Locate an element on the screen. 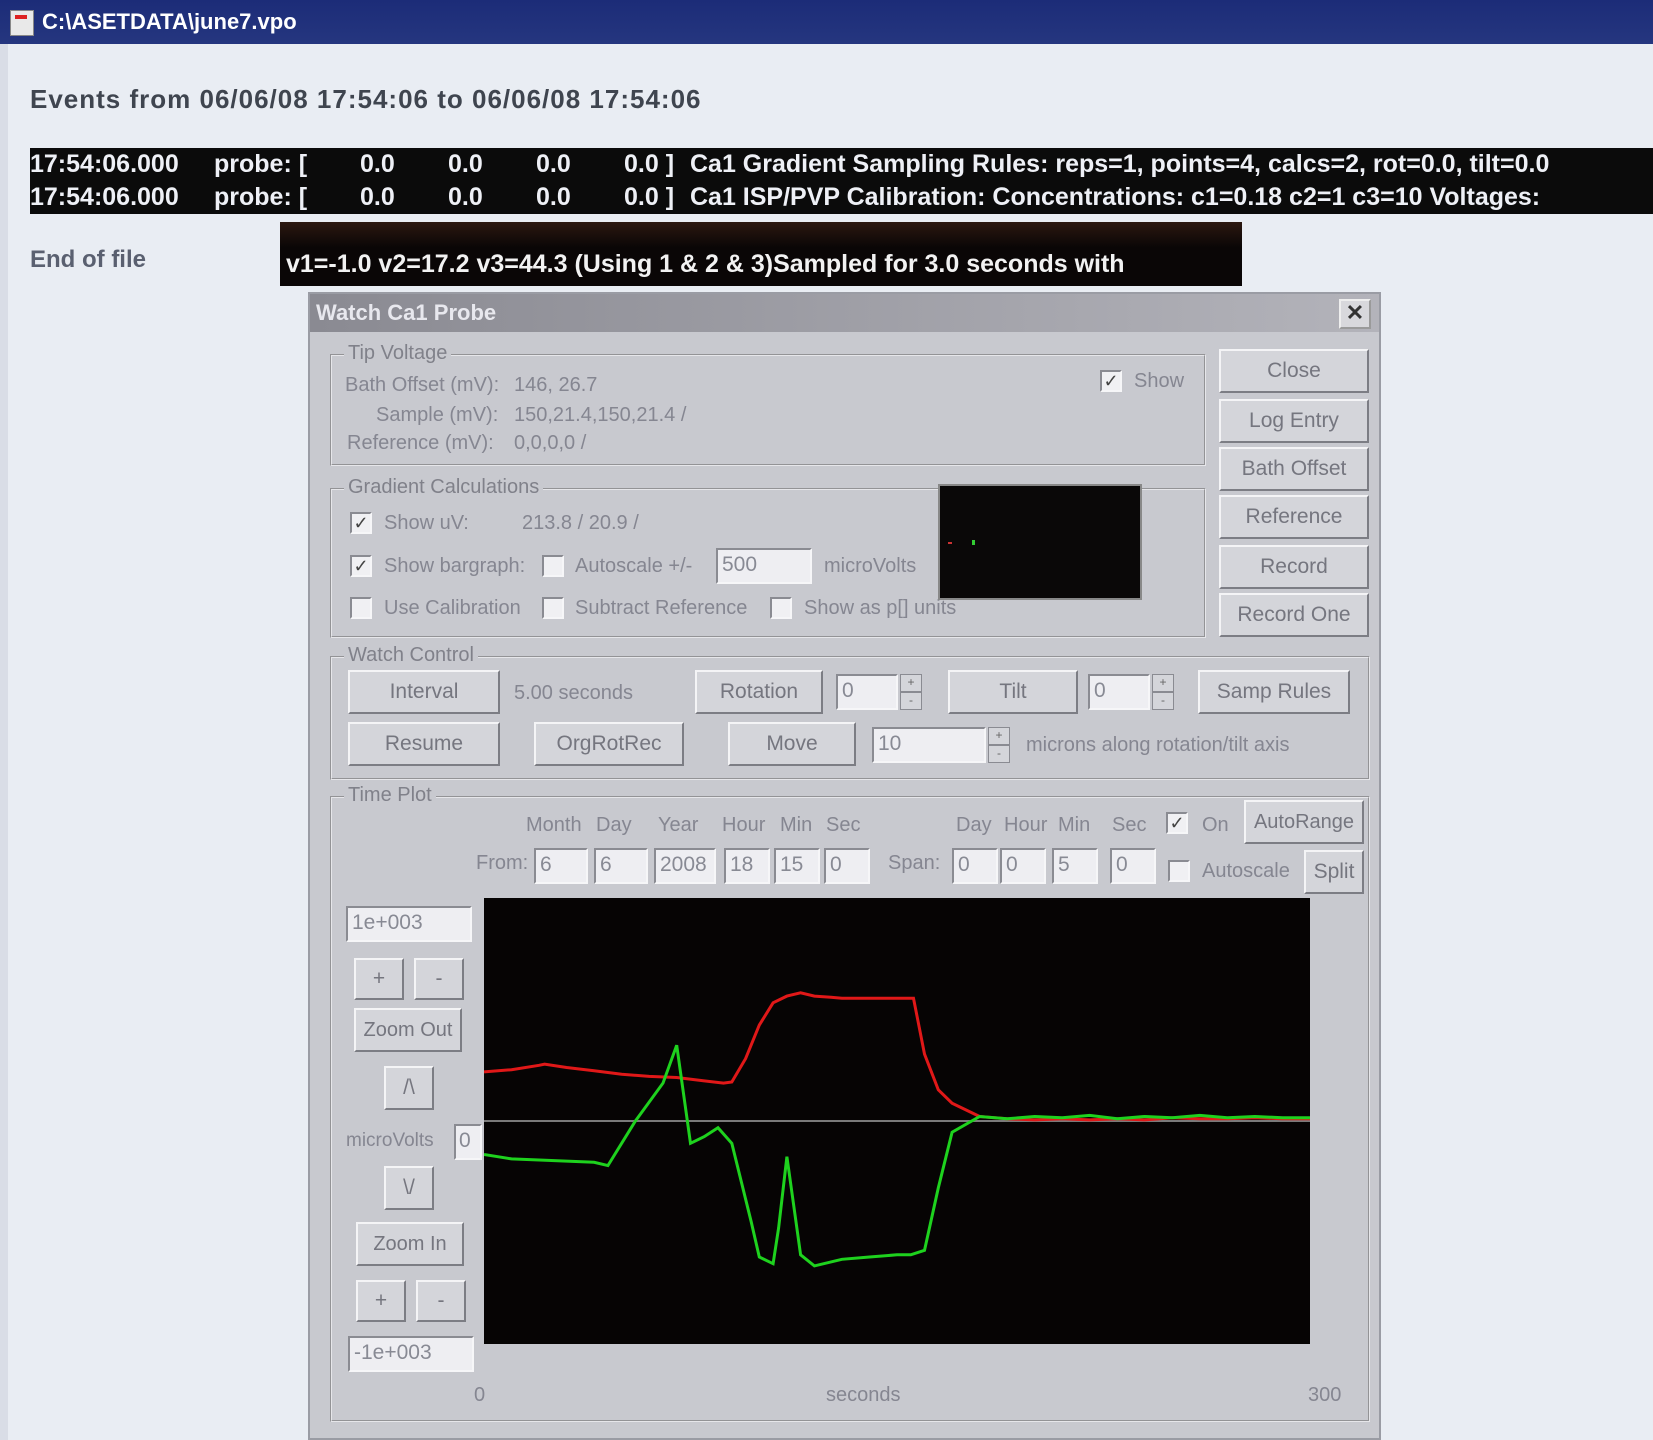 This screenshot has height=1440, width=1653. autoscale-plot-checkbox is located at coordinates (1179, 871).